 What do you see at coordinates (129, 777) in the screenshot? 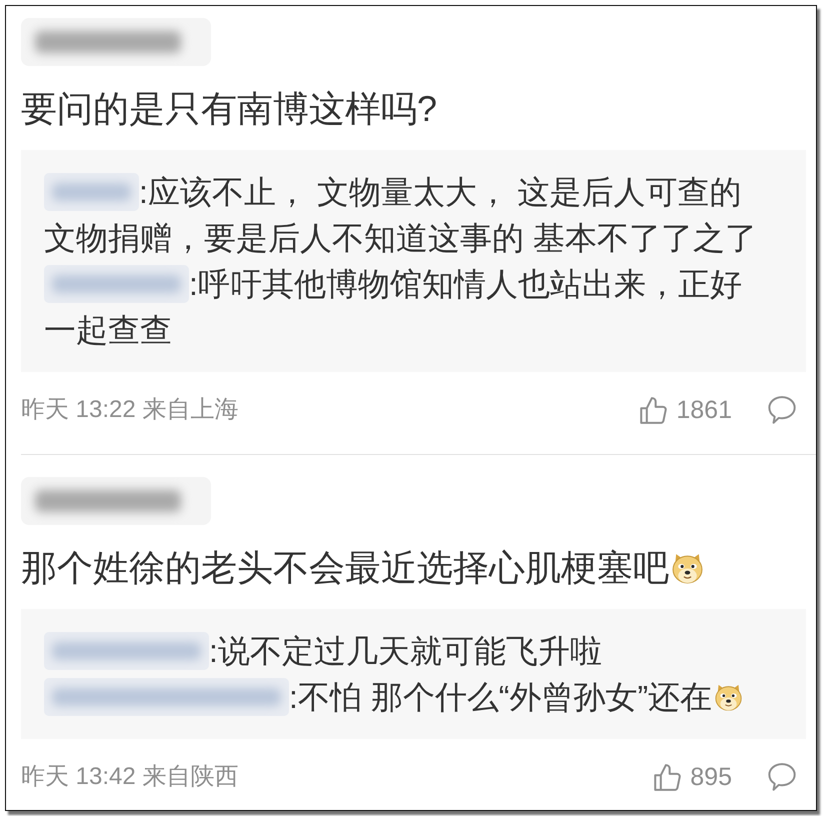
I see `comment-meta: 昨天 13:42 来自陕西` at bounding box center [129, 777].